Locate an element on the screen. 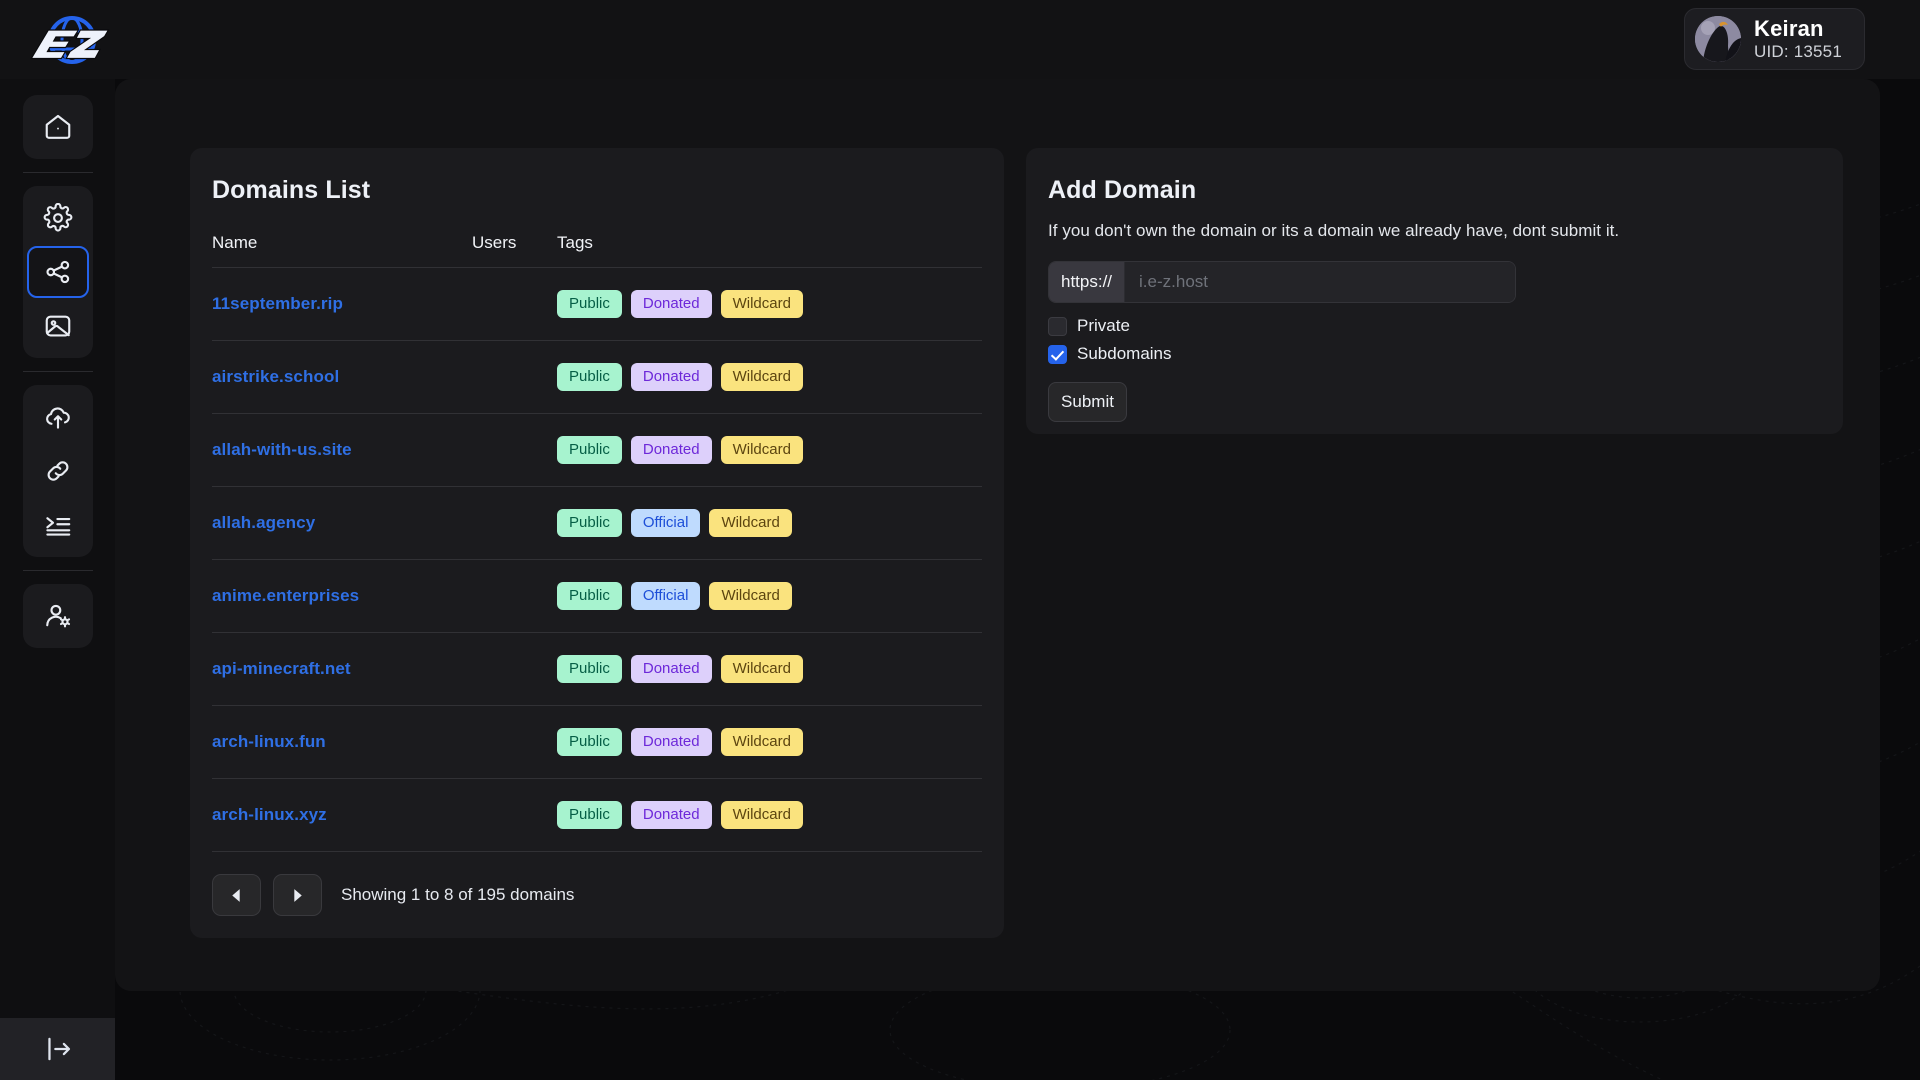 The image size is (1920, 1080). sidebar-item-gallery is located at coordinates (58, 326).